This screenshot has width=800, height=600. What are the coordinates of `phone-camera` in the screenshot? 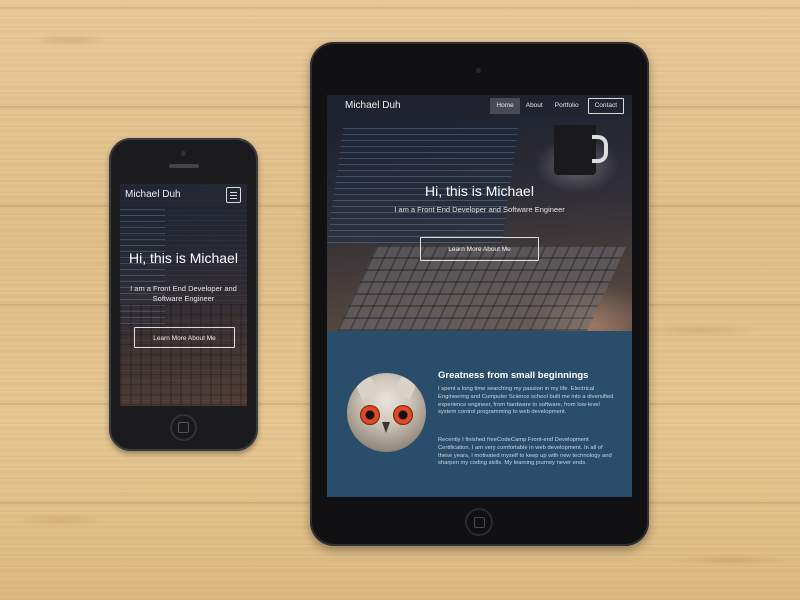 It's located at (183, 153).